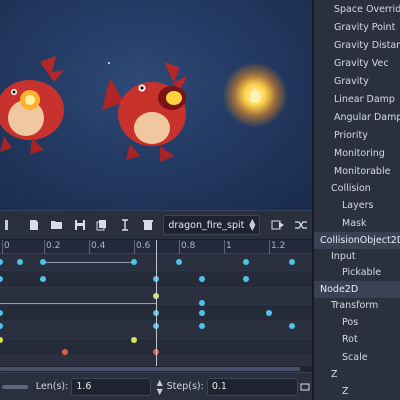 The width and height of the screenshot is (400, 400). I want to click on inspector-property: Linear Damp, so click(357, 99).